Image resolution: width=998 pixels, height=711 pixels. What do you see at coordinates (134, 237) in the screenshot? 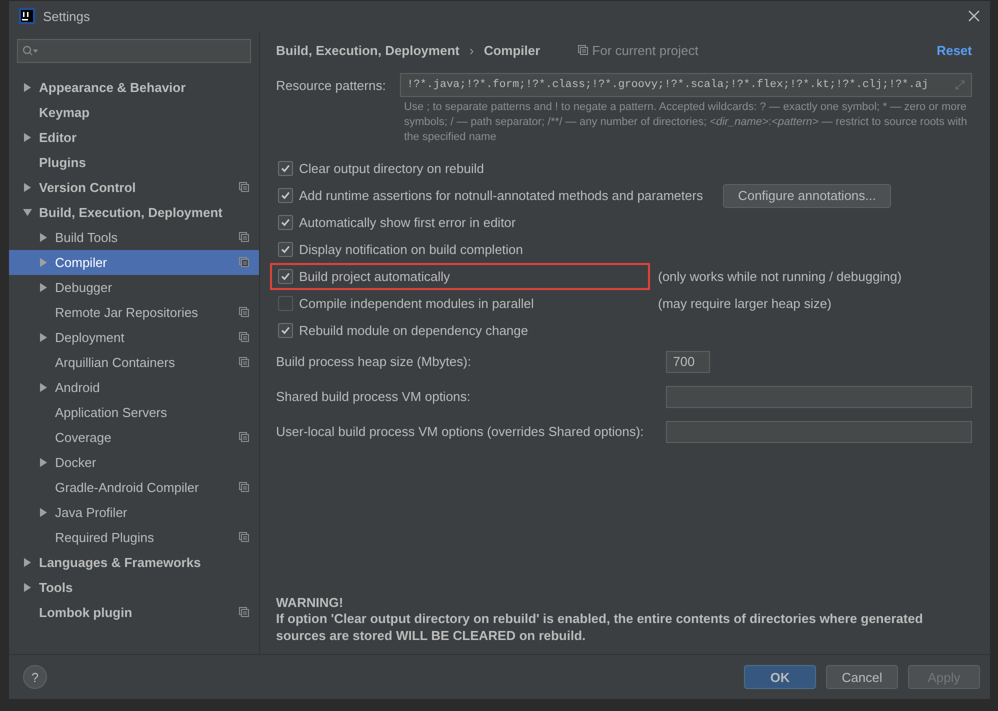
I see `sidebar-item: Build Tools` at bounding box center [134, 237].